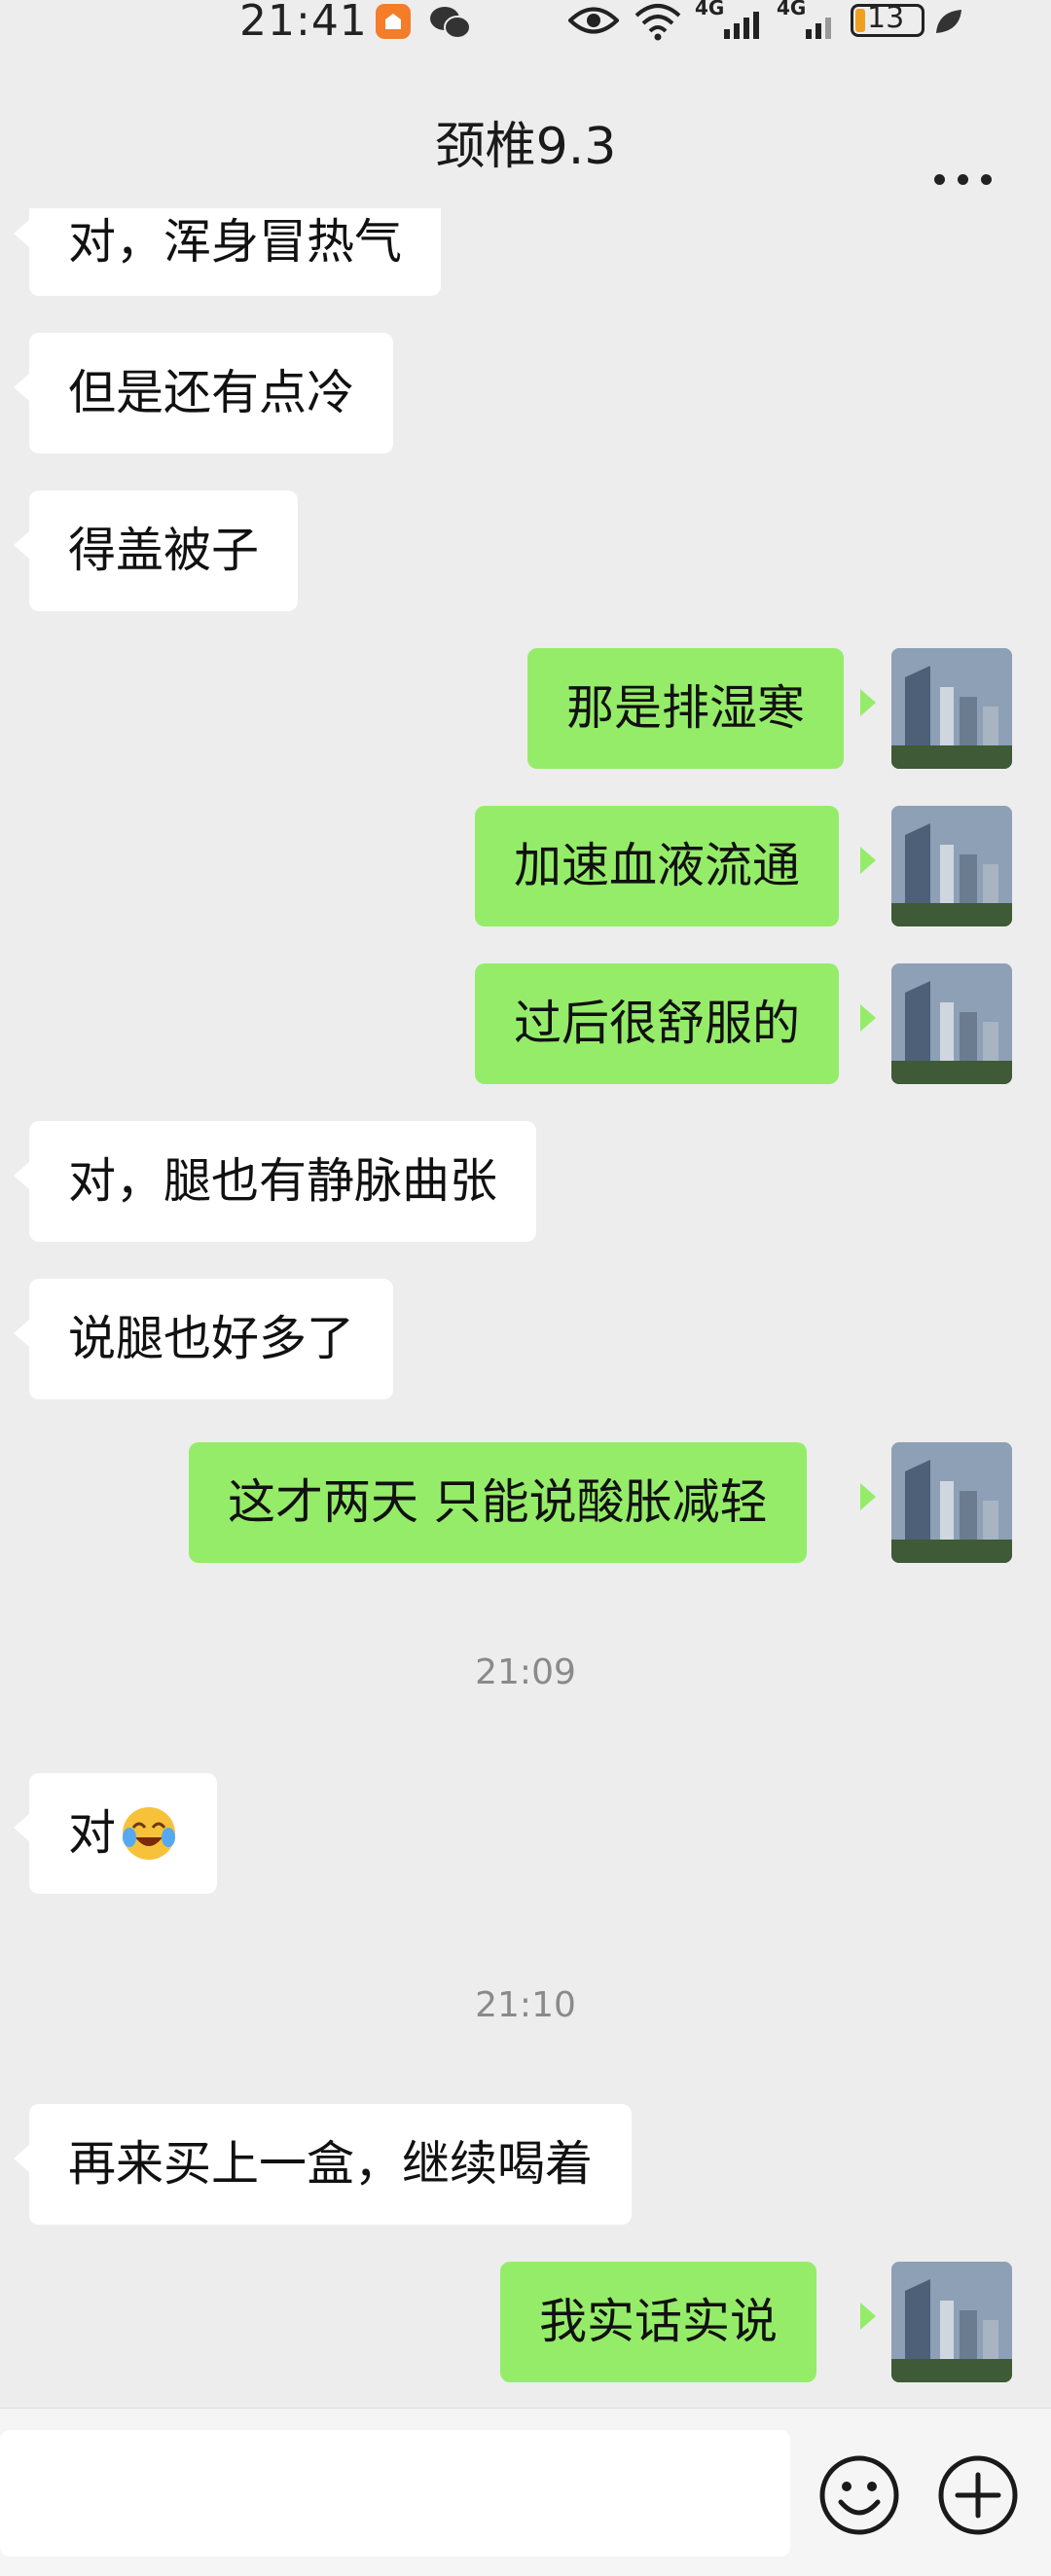 Image resolution: width=1051 pixels, height=2576 pixels. I want to click on timestamp: 21:09, so click(525, 1672).